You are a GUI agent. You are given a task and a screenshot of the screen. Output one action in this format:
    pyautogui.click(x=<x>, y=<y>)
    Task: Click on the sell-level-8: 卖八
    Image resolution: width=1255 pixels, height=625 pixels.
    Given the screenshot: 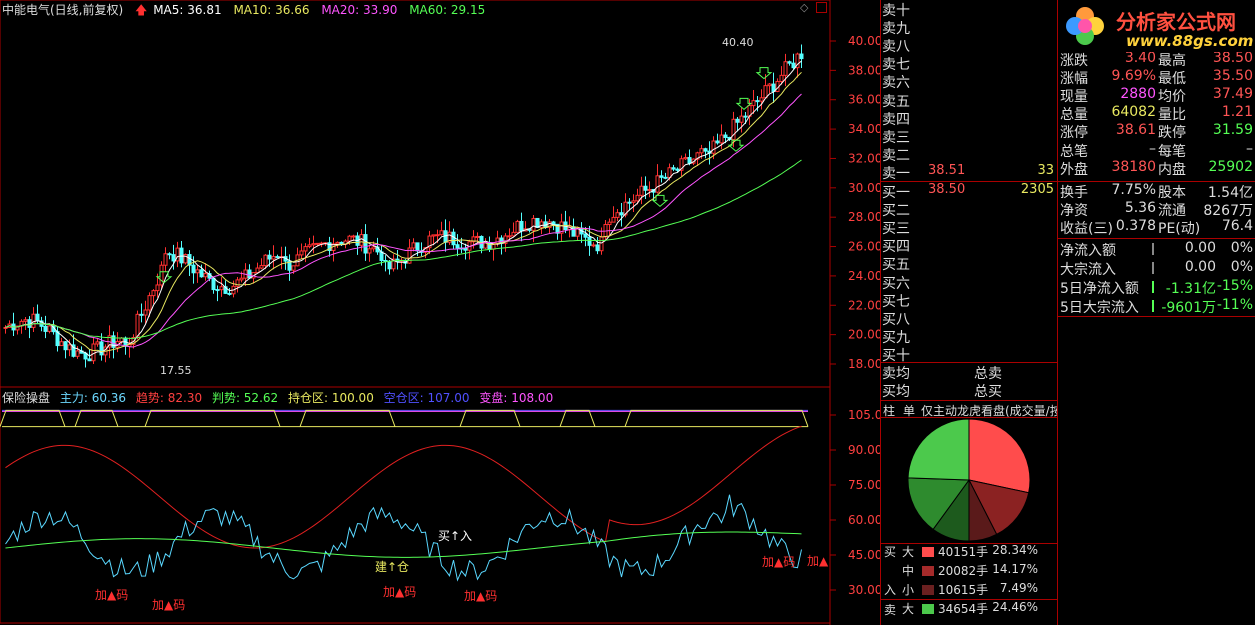 What is the action you would take?
    pyautogui.click(x=969, y=45)
    